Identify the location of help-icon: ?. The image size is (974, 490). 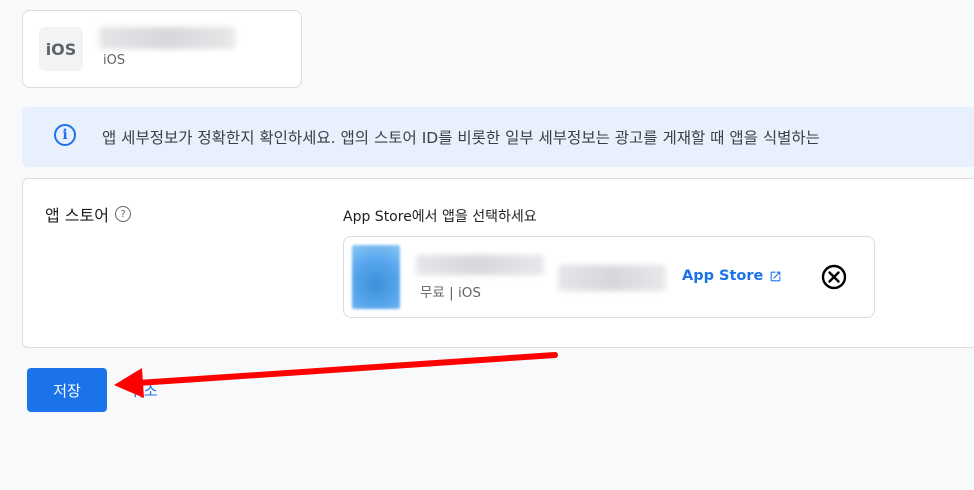
(122, 214).